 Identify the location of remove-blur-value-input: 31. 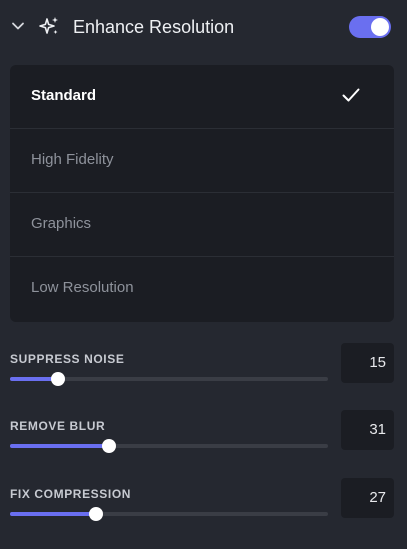
(367, 430).